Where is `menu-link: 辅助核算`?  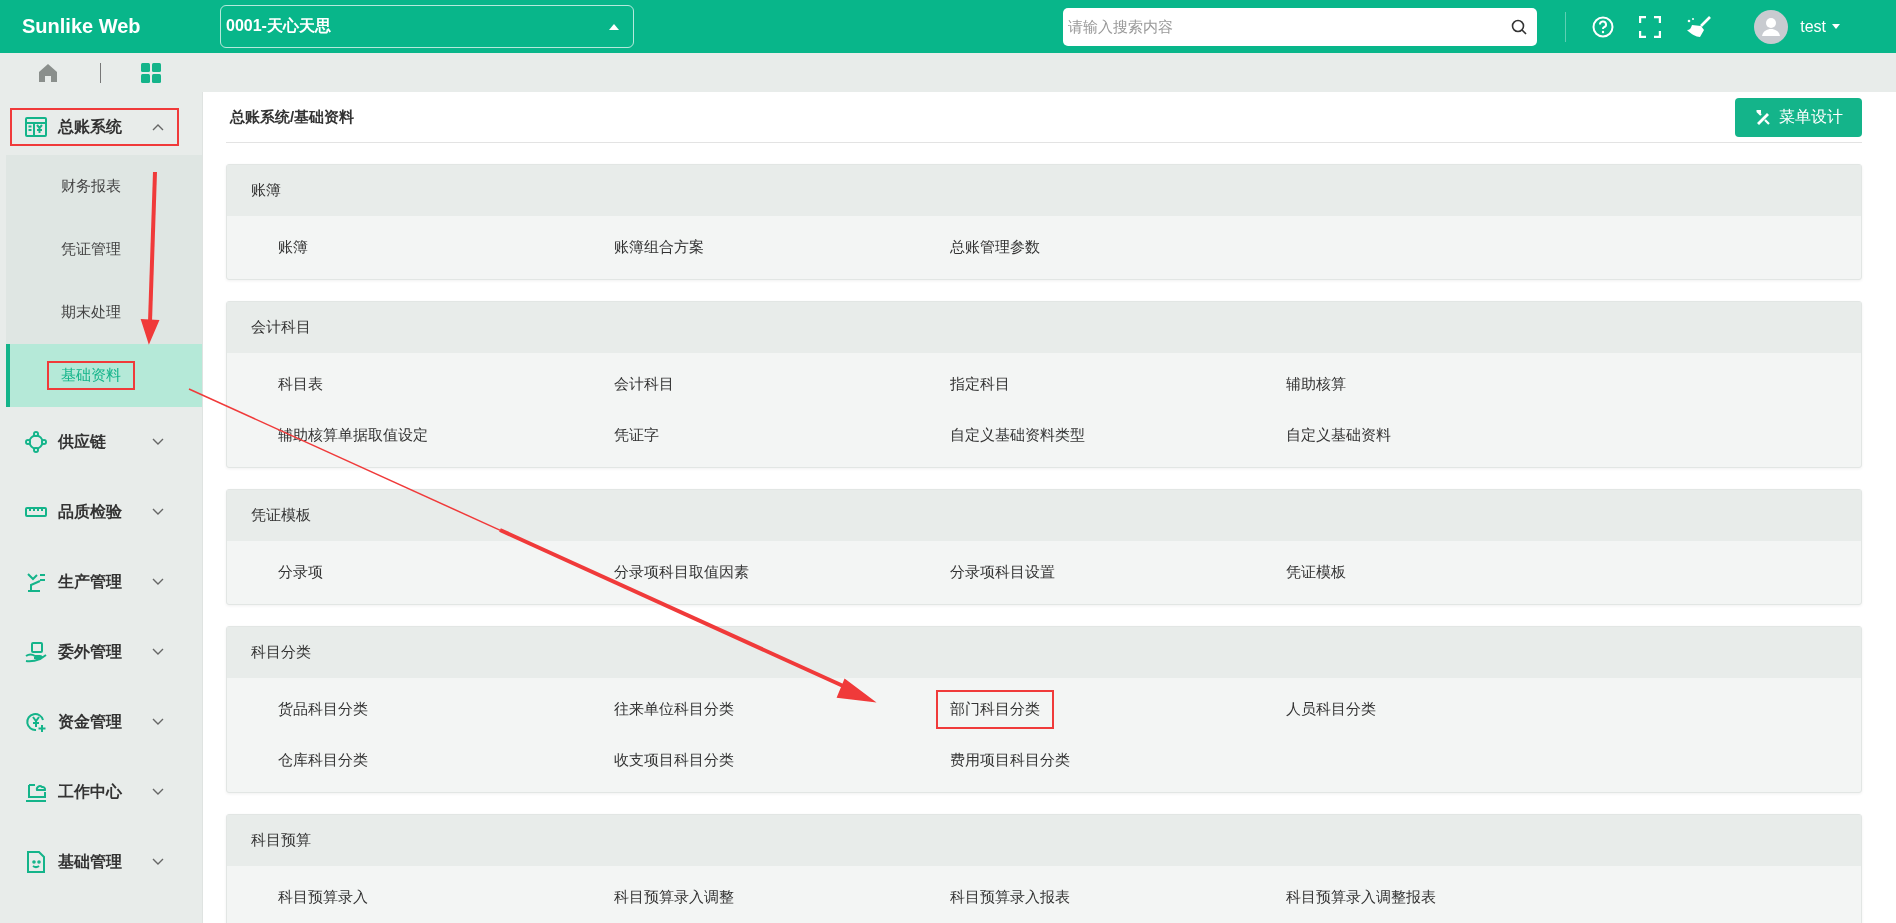 menu-link: 辅助核算 is located at coordinates (1316, 384).